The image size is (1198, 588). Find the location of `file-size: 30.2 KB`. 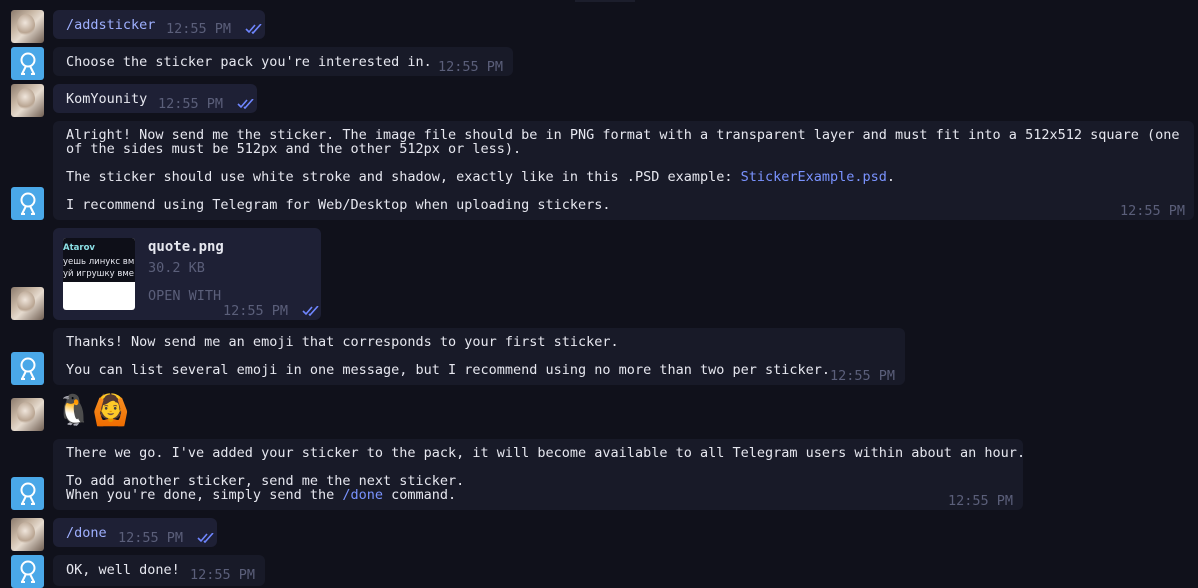

file-size: 30.2 KB is located at coordinates (176, 268).